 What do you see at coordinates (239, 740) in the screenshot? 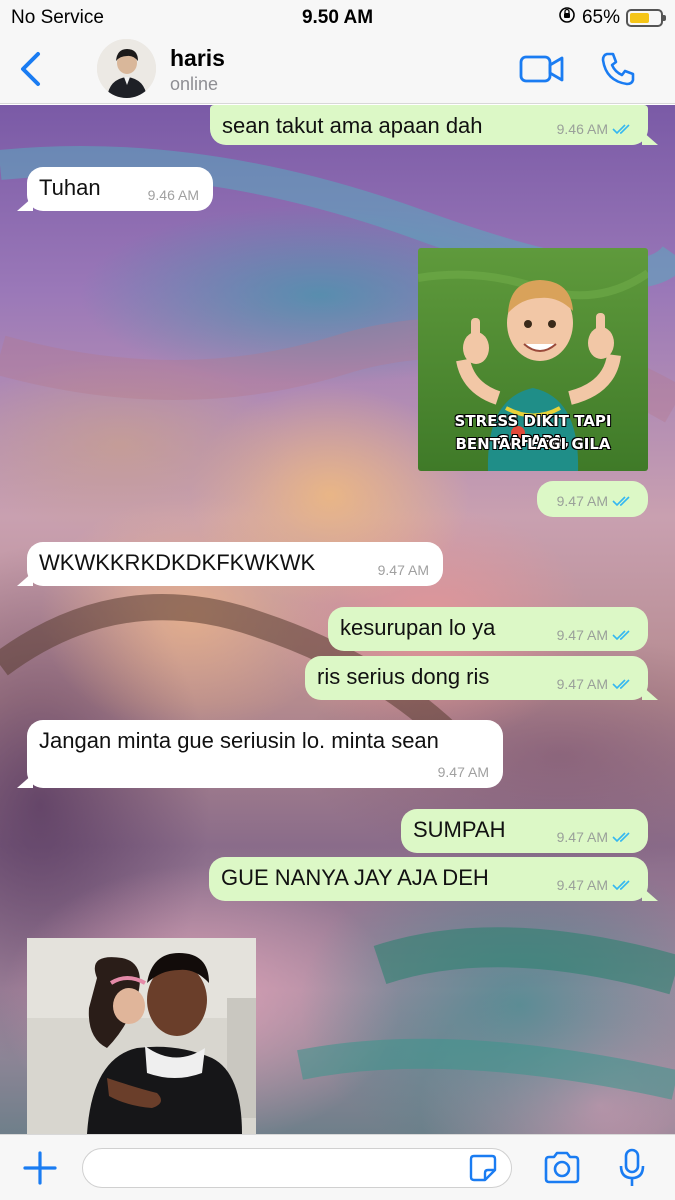
I see `message-text: Jangan minta gue seriusin lo. minta sean` at bounding box center [239, 740].